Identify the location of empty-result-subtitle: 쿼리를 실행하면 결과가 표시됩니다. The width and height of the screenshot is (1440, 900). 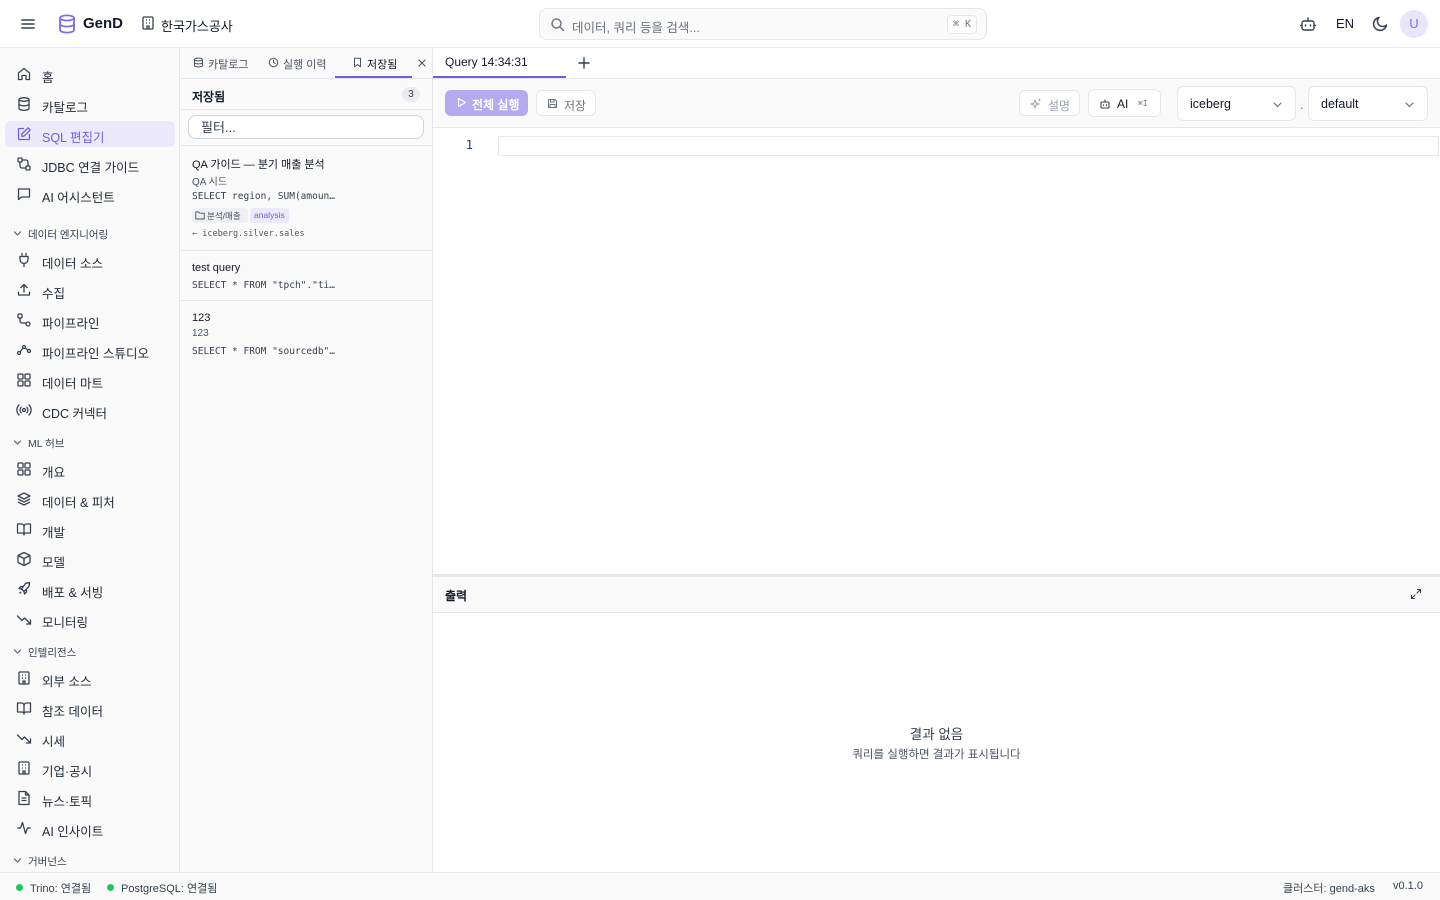
(936, 755).